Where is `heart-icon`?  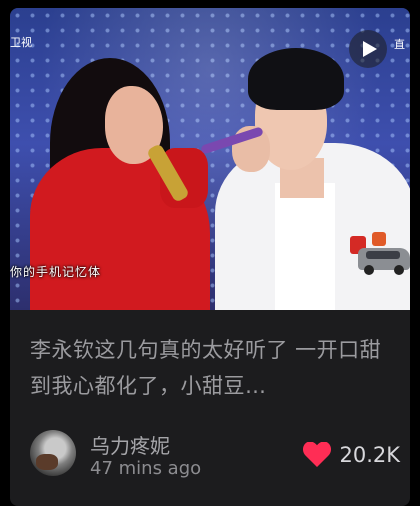
heart-icon is located at coordinates (317, 454).